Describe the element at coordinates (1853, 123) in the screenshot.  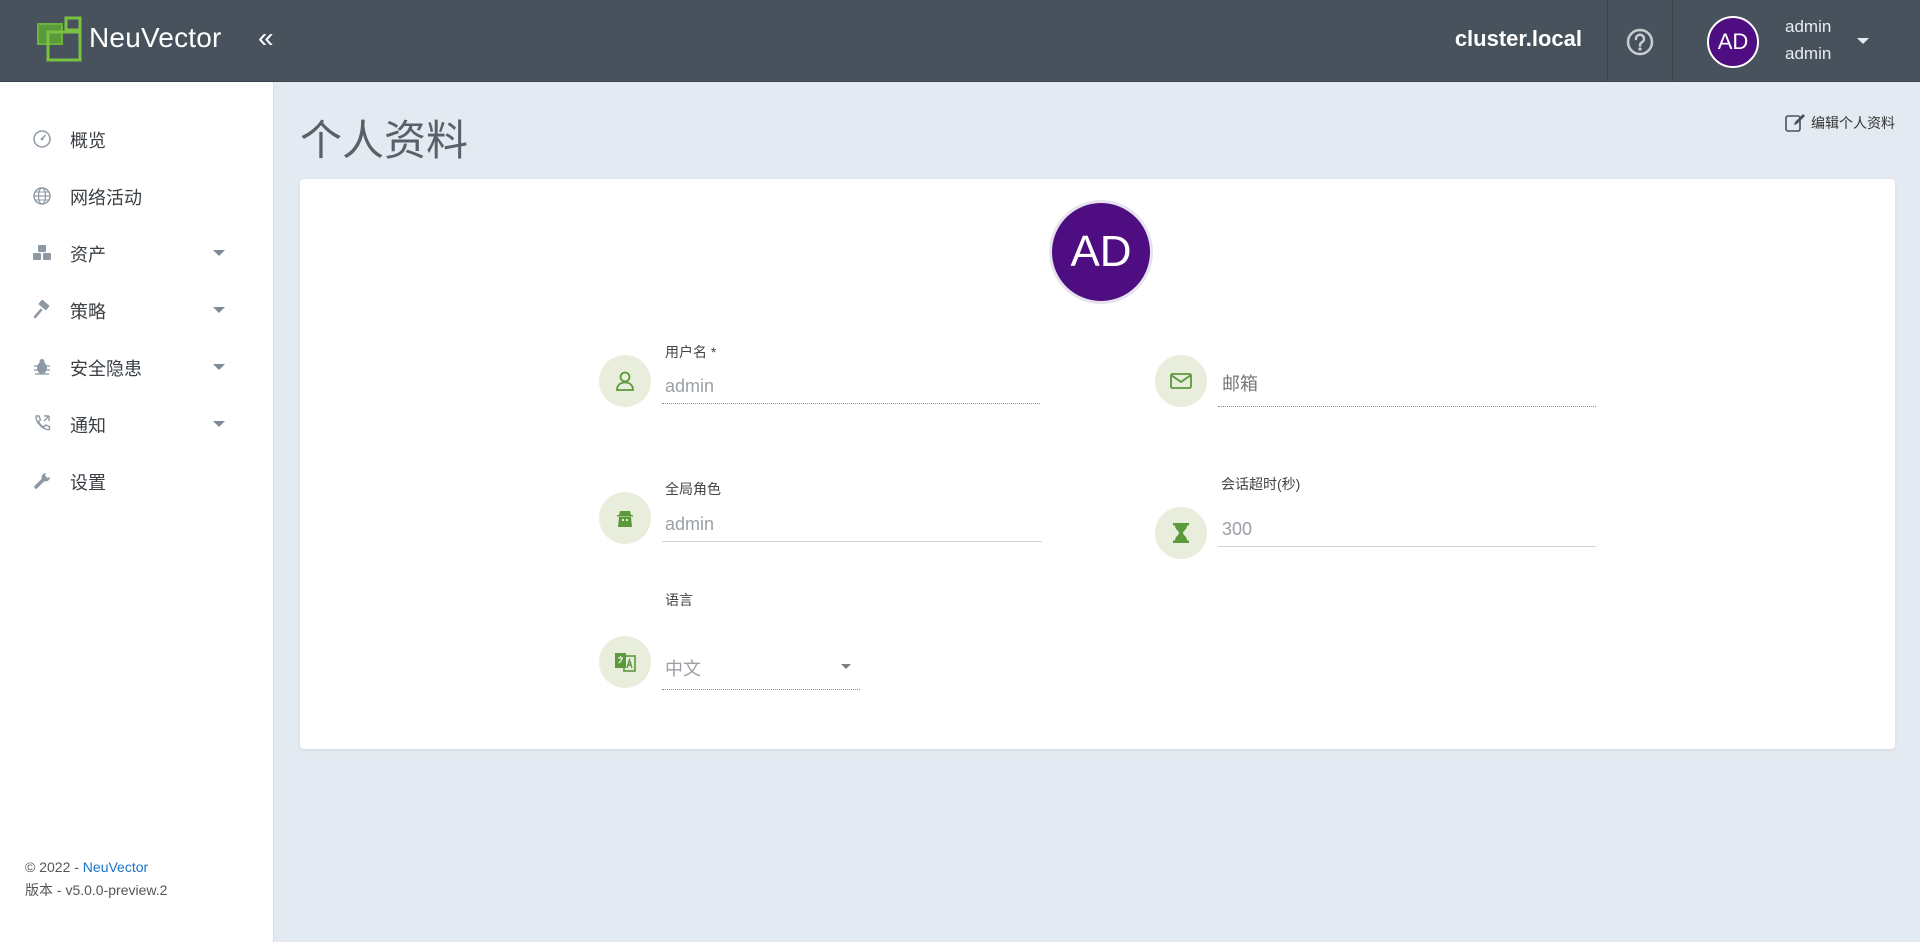
I see `edit-profile-label: 编辑个人资料` at that location.